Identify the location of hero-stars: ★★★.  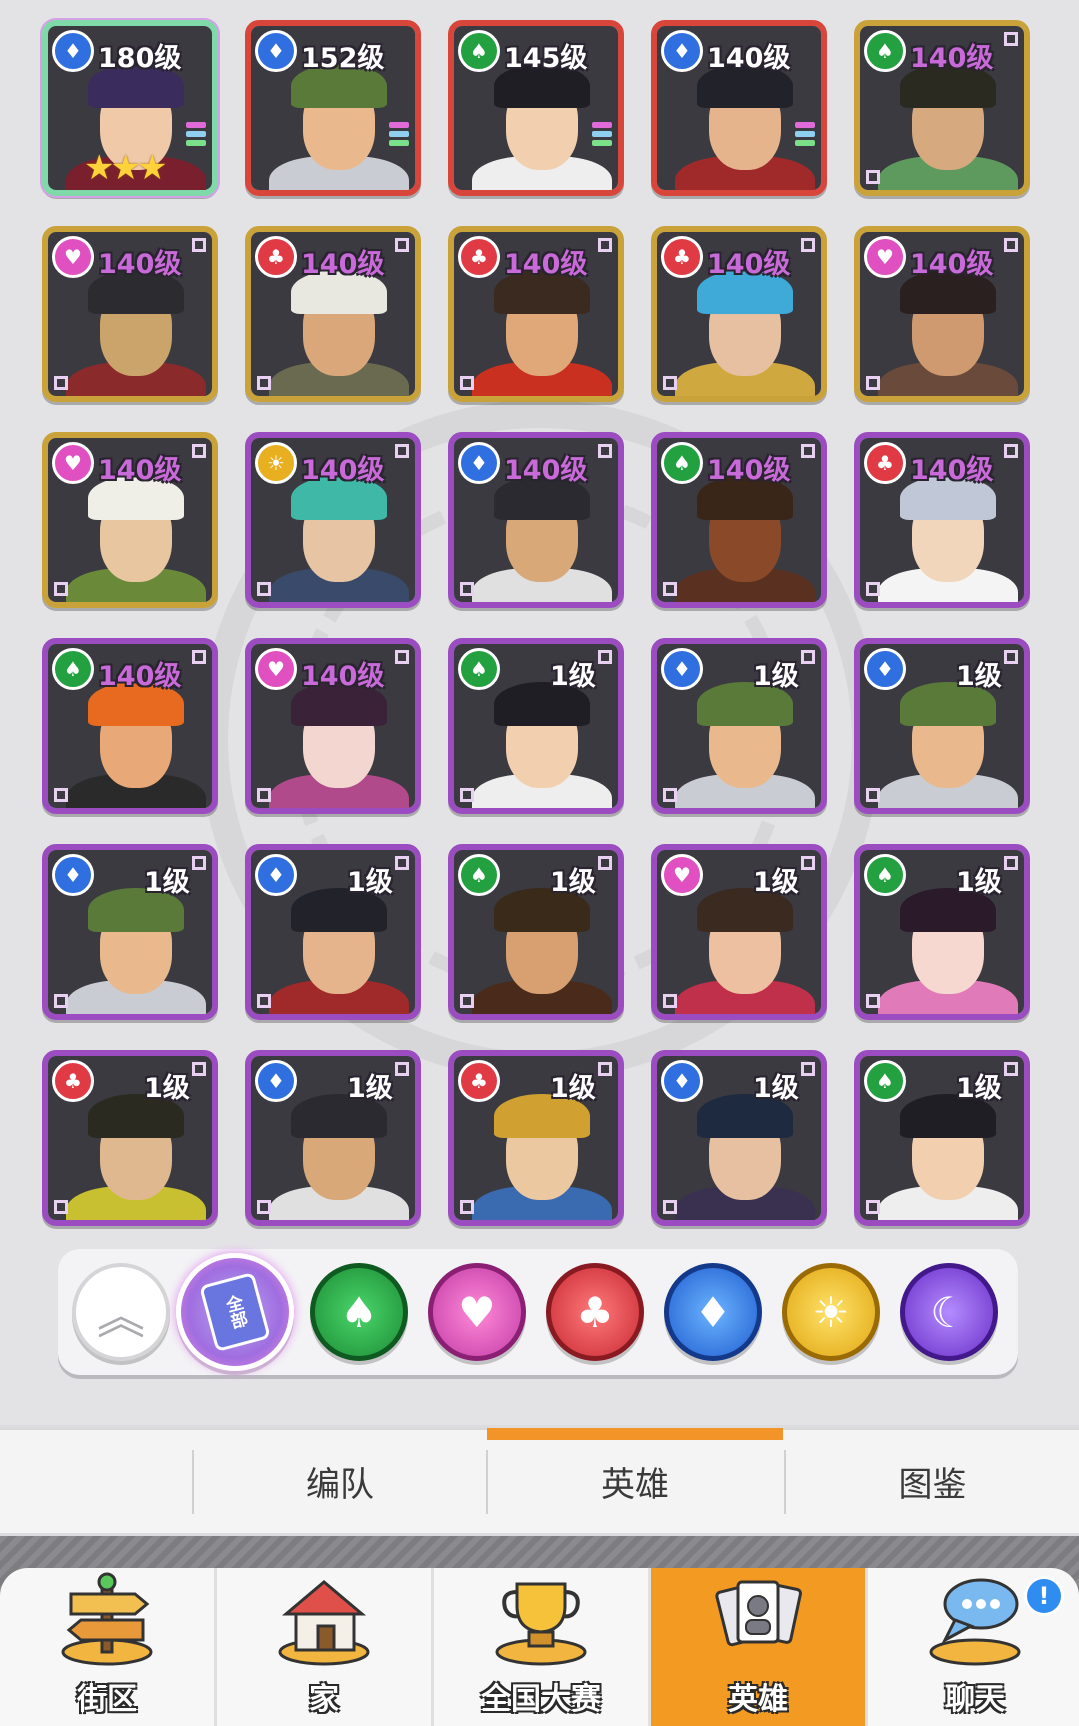
(125, 168).